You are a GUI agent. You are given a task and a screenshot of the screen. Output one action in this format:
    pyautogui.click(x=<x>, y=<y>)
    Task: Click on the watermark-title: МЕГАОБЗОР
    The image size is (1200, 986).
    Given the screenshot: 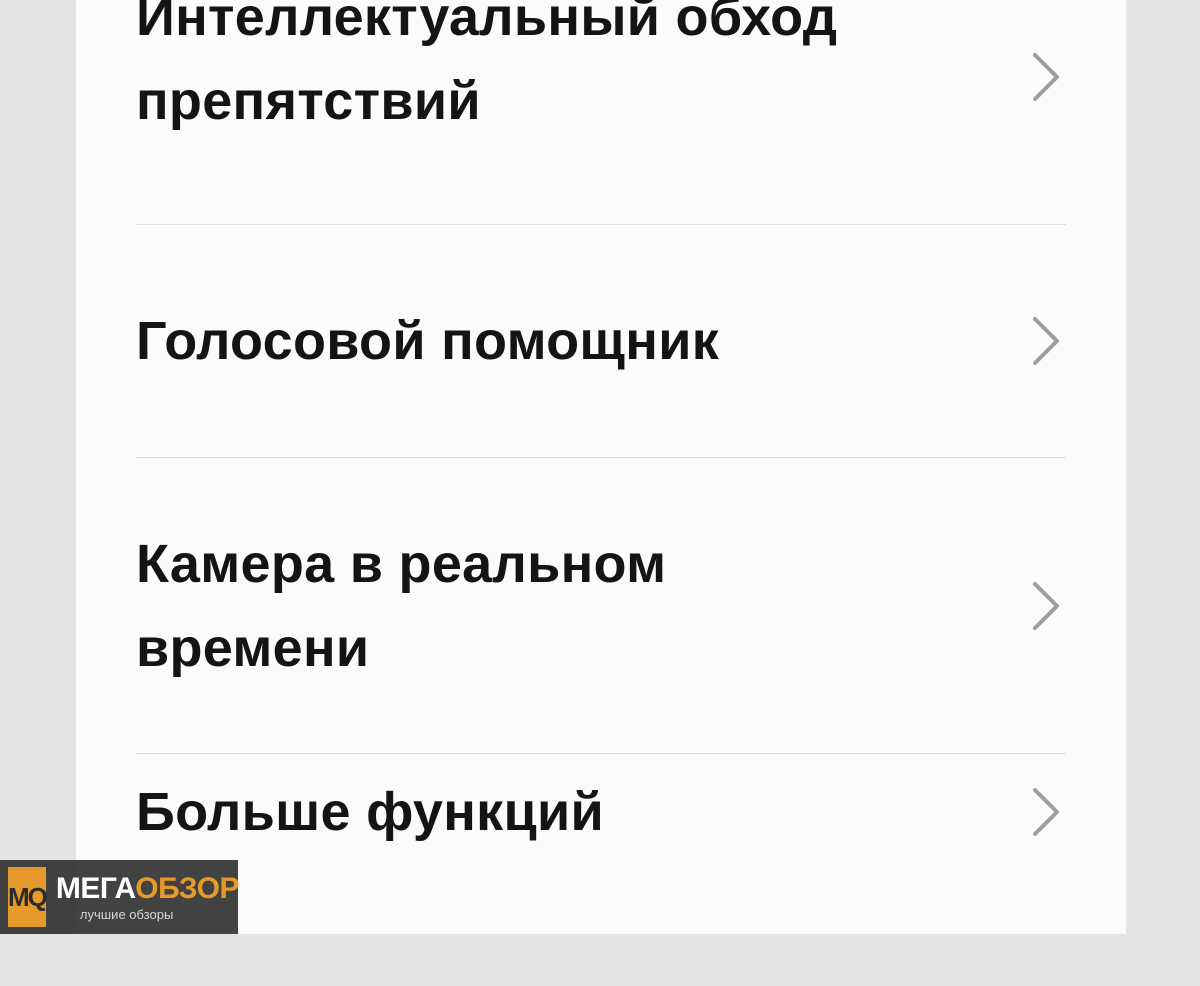 What is the action you would take?
    pyautogui.click(x=147, y=888)
    